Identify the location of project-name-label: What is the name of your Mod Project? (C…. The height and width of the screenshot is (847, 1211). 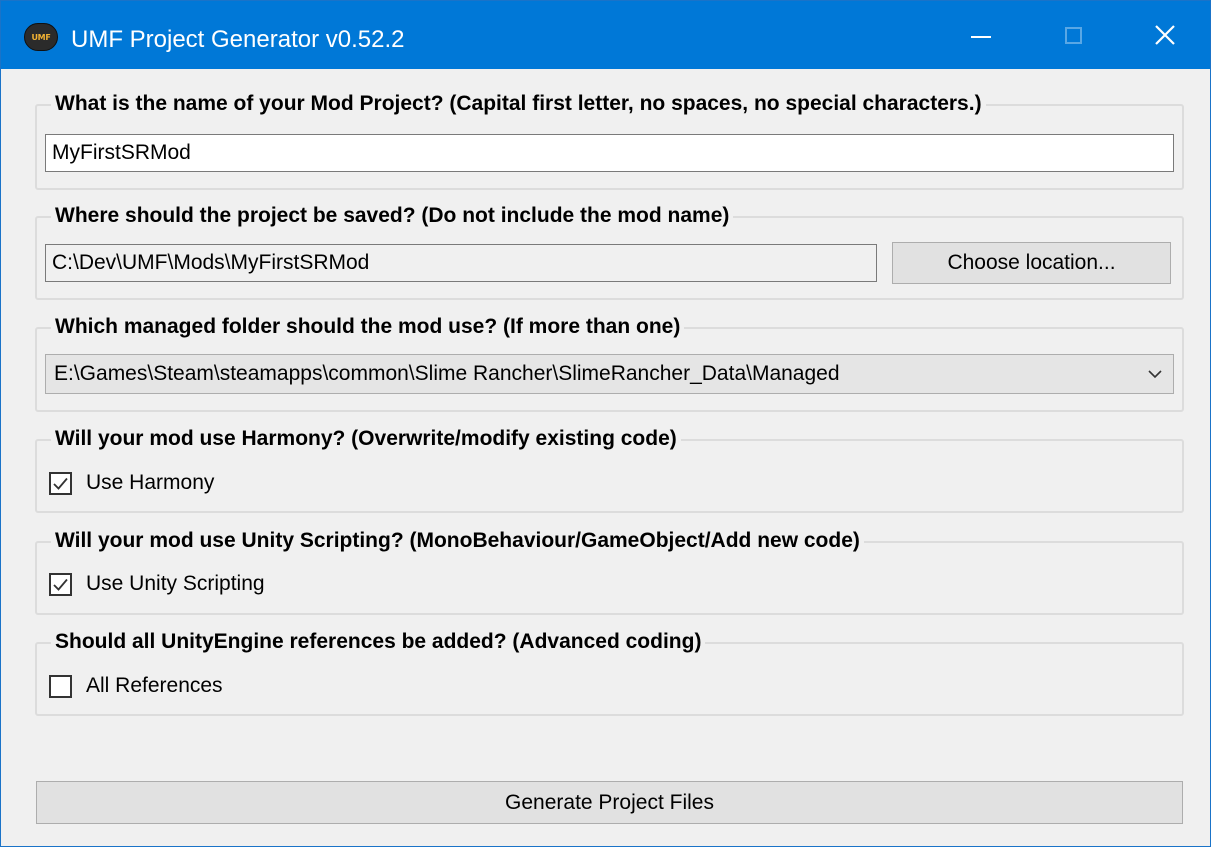
(518, 104).